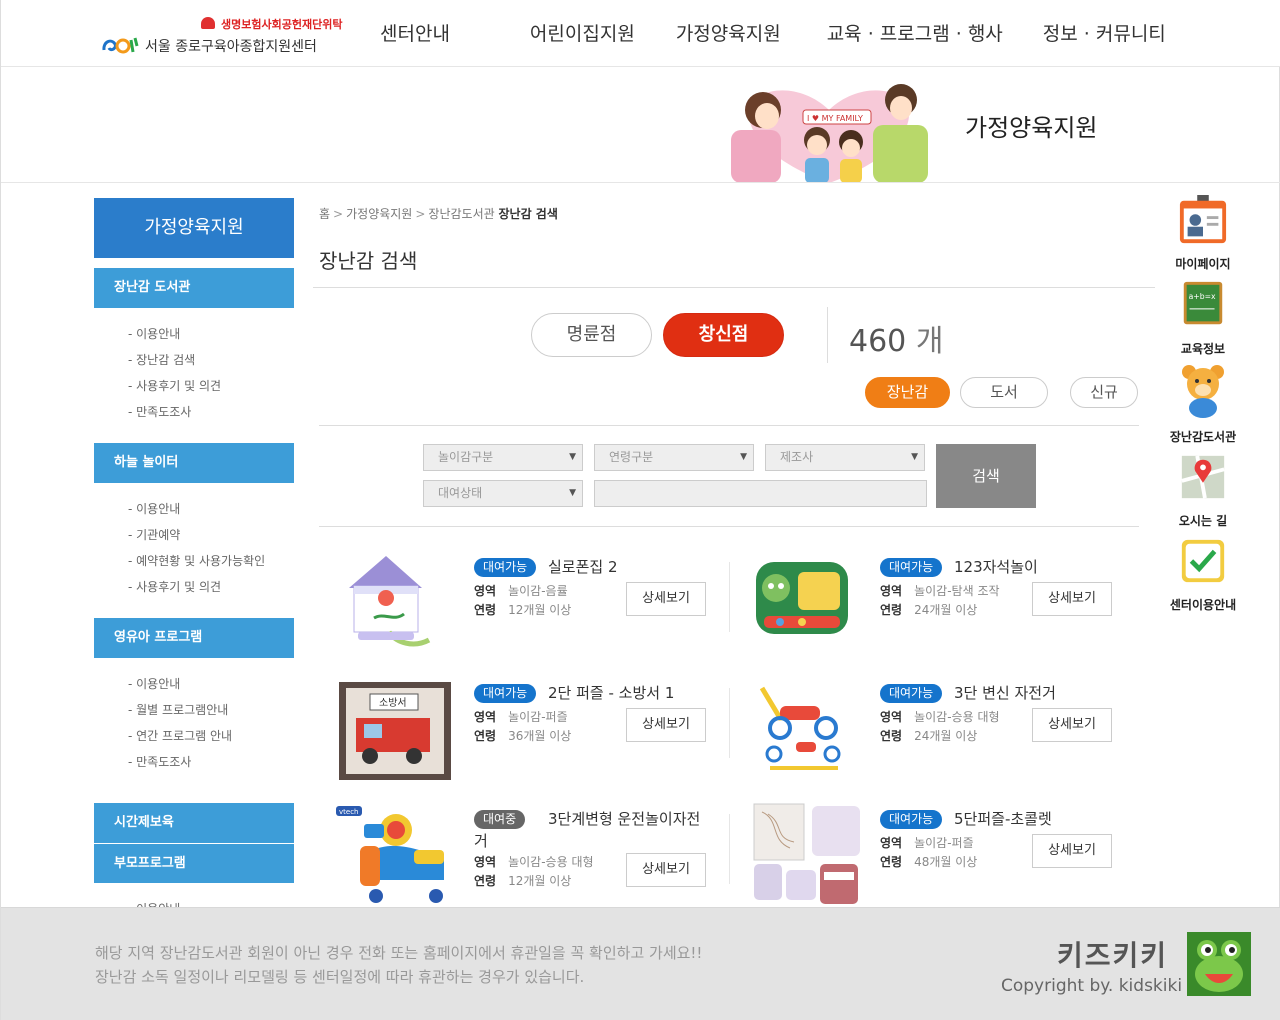  I want to click on maker-select-value: 제조사, so click(797, 457).